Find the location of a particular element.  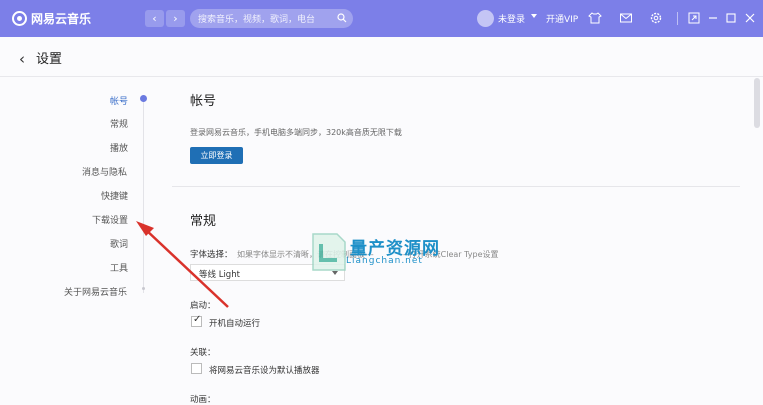

avatar is located at coordinates (485, 18).